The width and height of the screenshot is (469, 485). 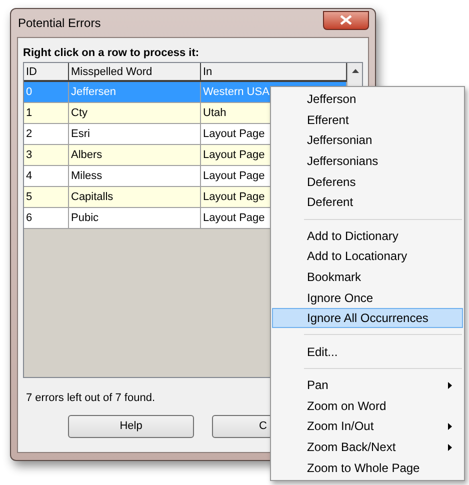 I want to click on table-cell: Albers, so click(x=135, y=155).